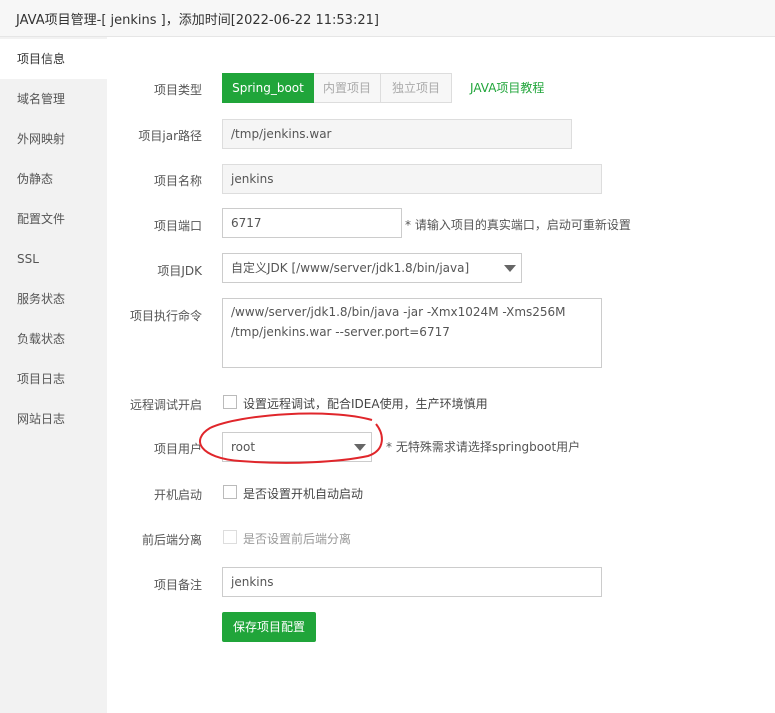  What do you see at coordinates (365, 404) in the screenshot?
I see `remote-debug-text: 设置远程调试，配合IDEA使用，生产环境慎用` at bounding box center [365, 404].